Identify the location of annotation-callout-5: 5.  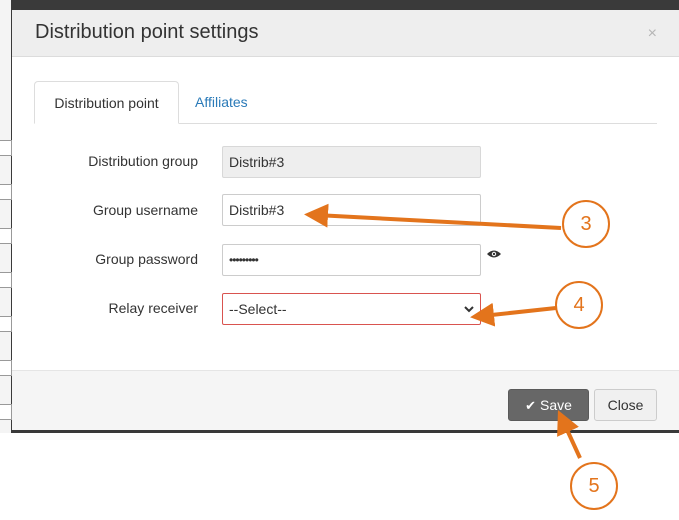
(594, 486).